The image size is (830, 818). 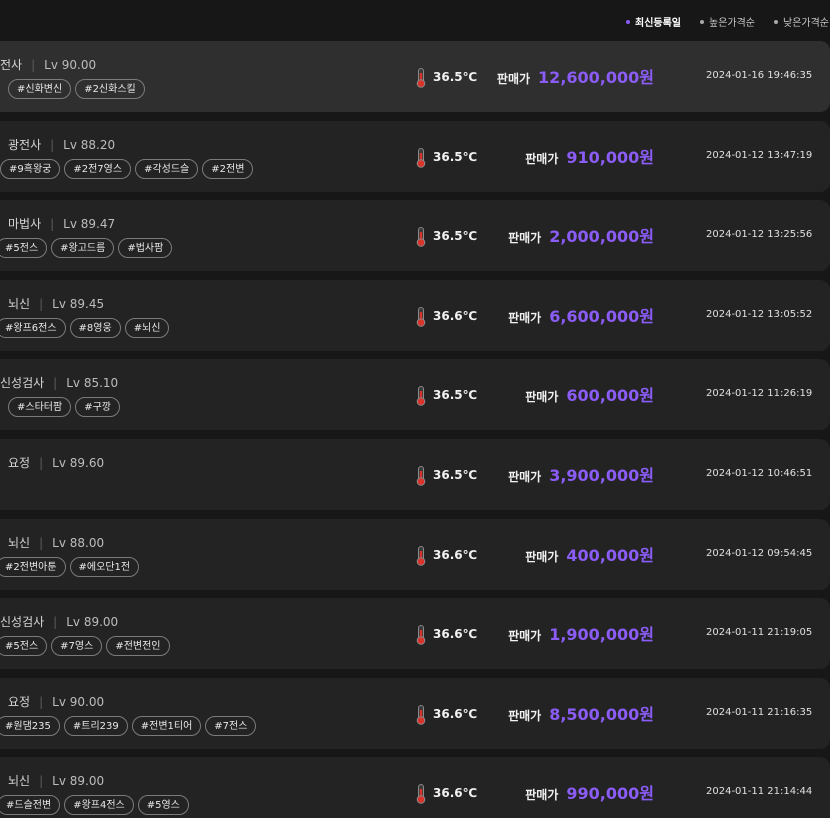 What do you see at coordinates (759, 155) in the screenshot?
I see `listing-date: 2024-01-12 13:47:19` at bounding box center [759, 155].